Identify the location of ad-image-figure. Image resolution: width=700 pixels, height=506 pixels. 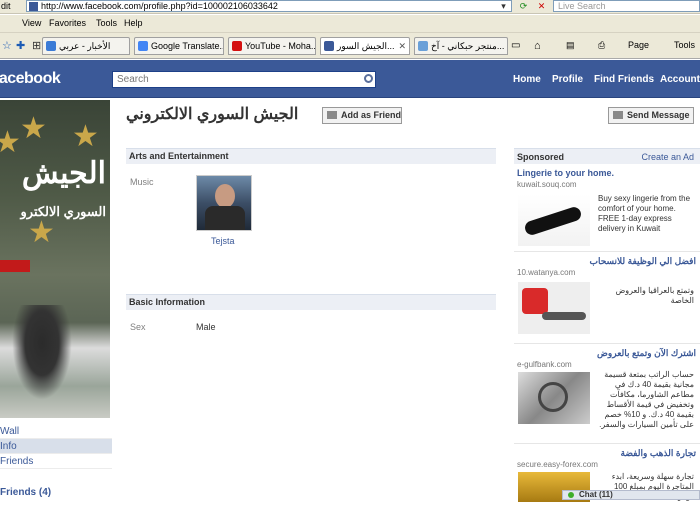
(553, 221).